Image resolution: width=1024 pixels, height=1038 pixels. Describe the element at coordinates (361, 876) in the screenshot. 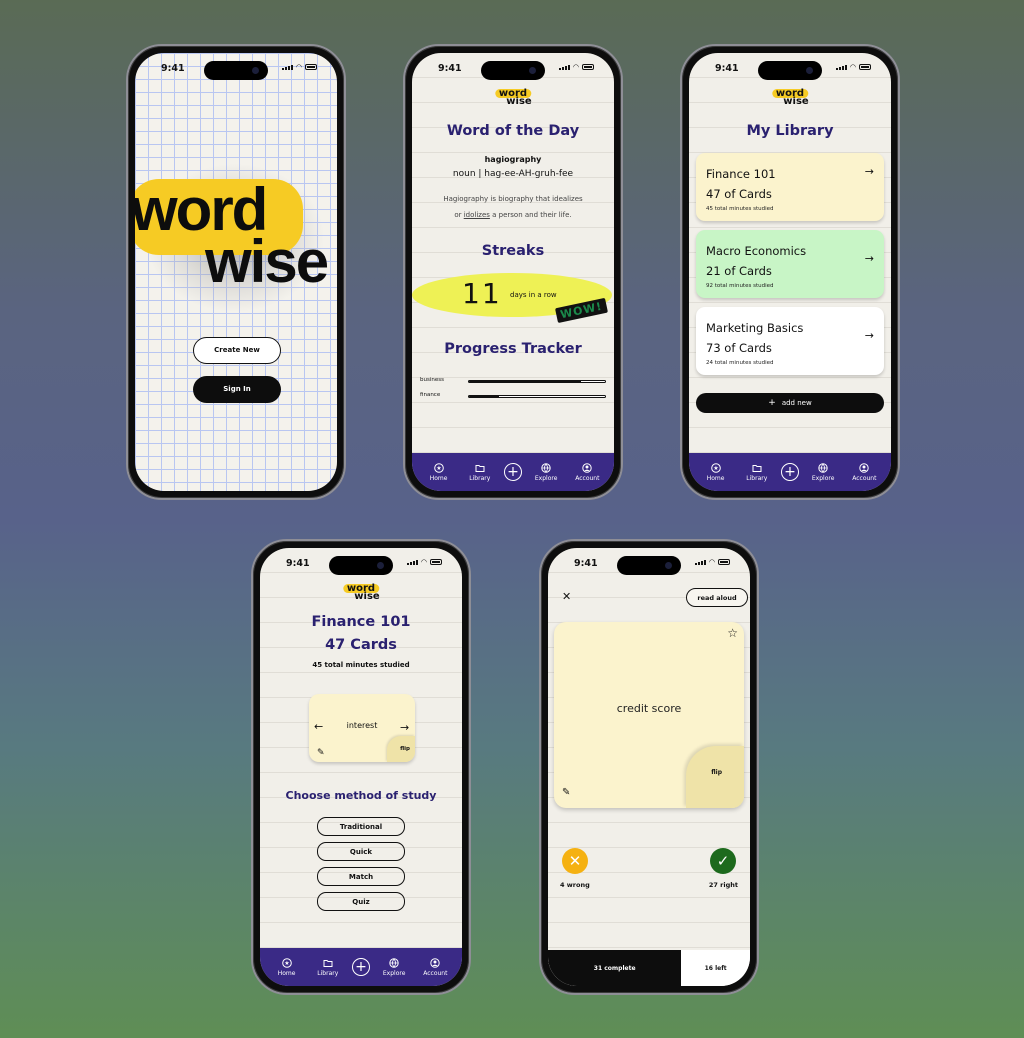

I see `method-match-button: Match` at that location.